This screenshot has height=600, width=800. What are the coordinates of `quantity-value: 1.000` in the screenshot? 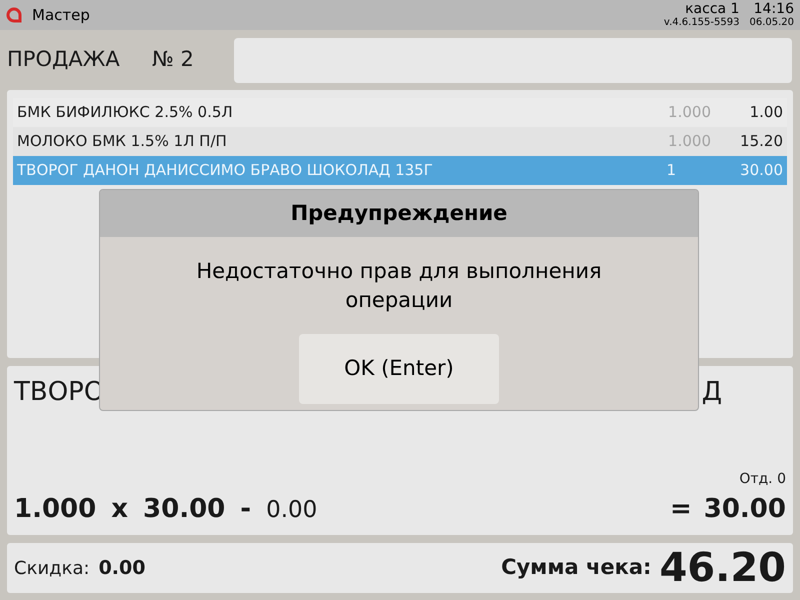 It's located at (55, 509).